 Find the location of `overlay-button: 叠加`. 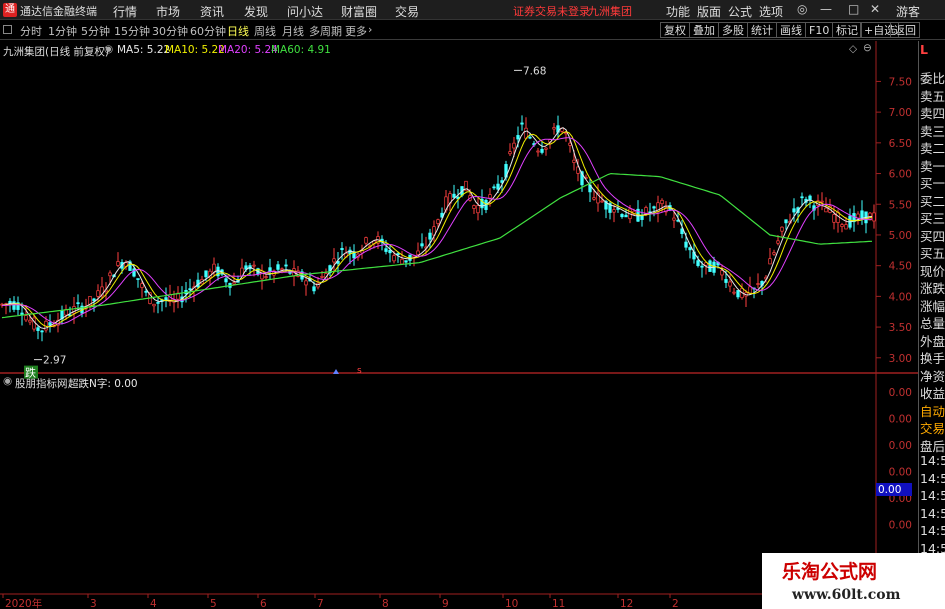

overlay-button: 叠加 is located at coordinates (704, 30).